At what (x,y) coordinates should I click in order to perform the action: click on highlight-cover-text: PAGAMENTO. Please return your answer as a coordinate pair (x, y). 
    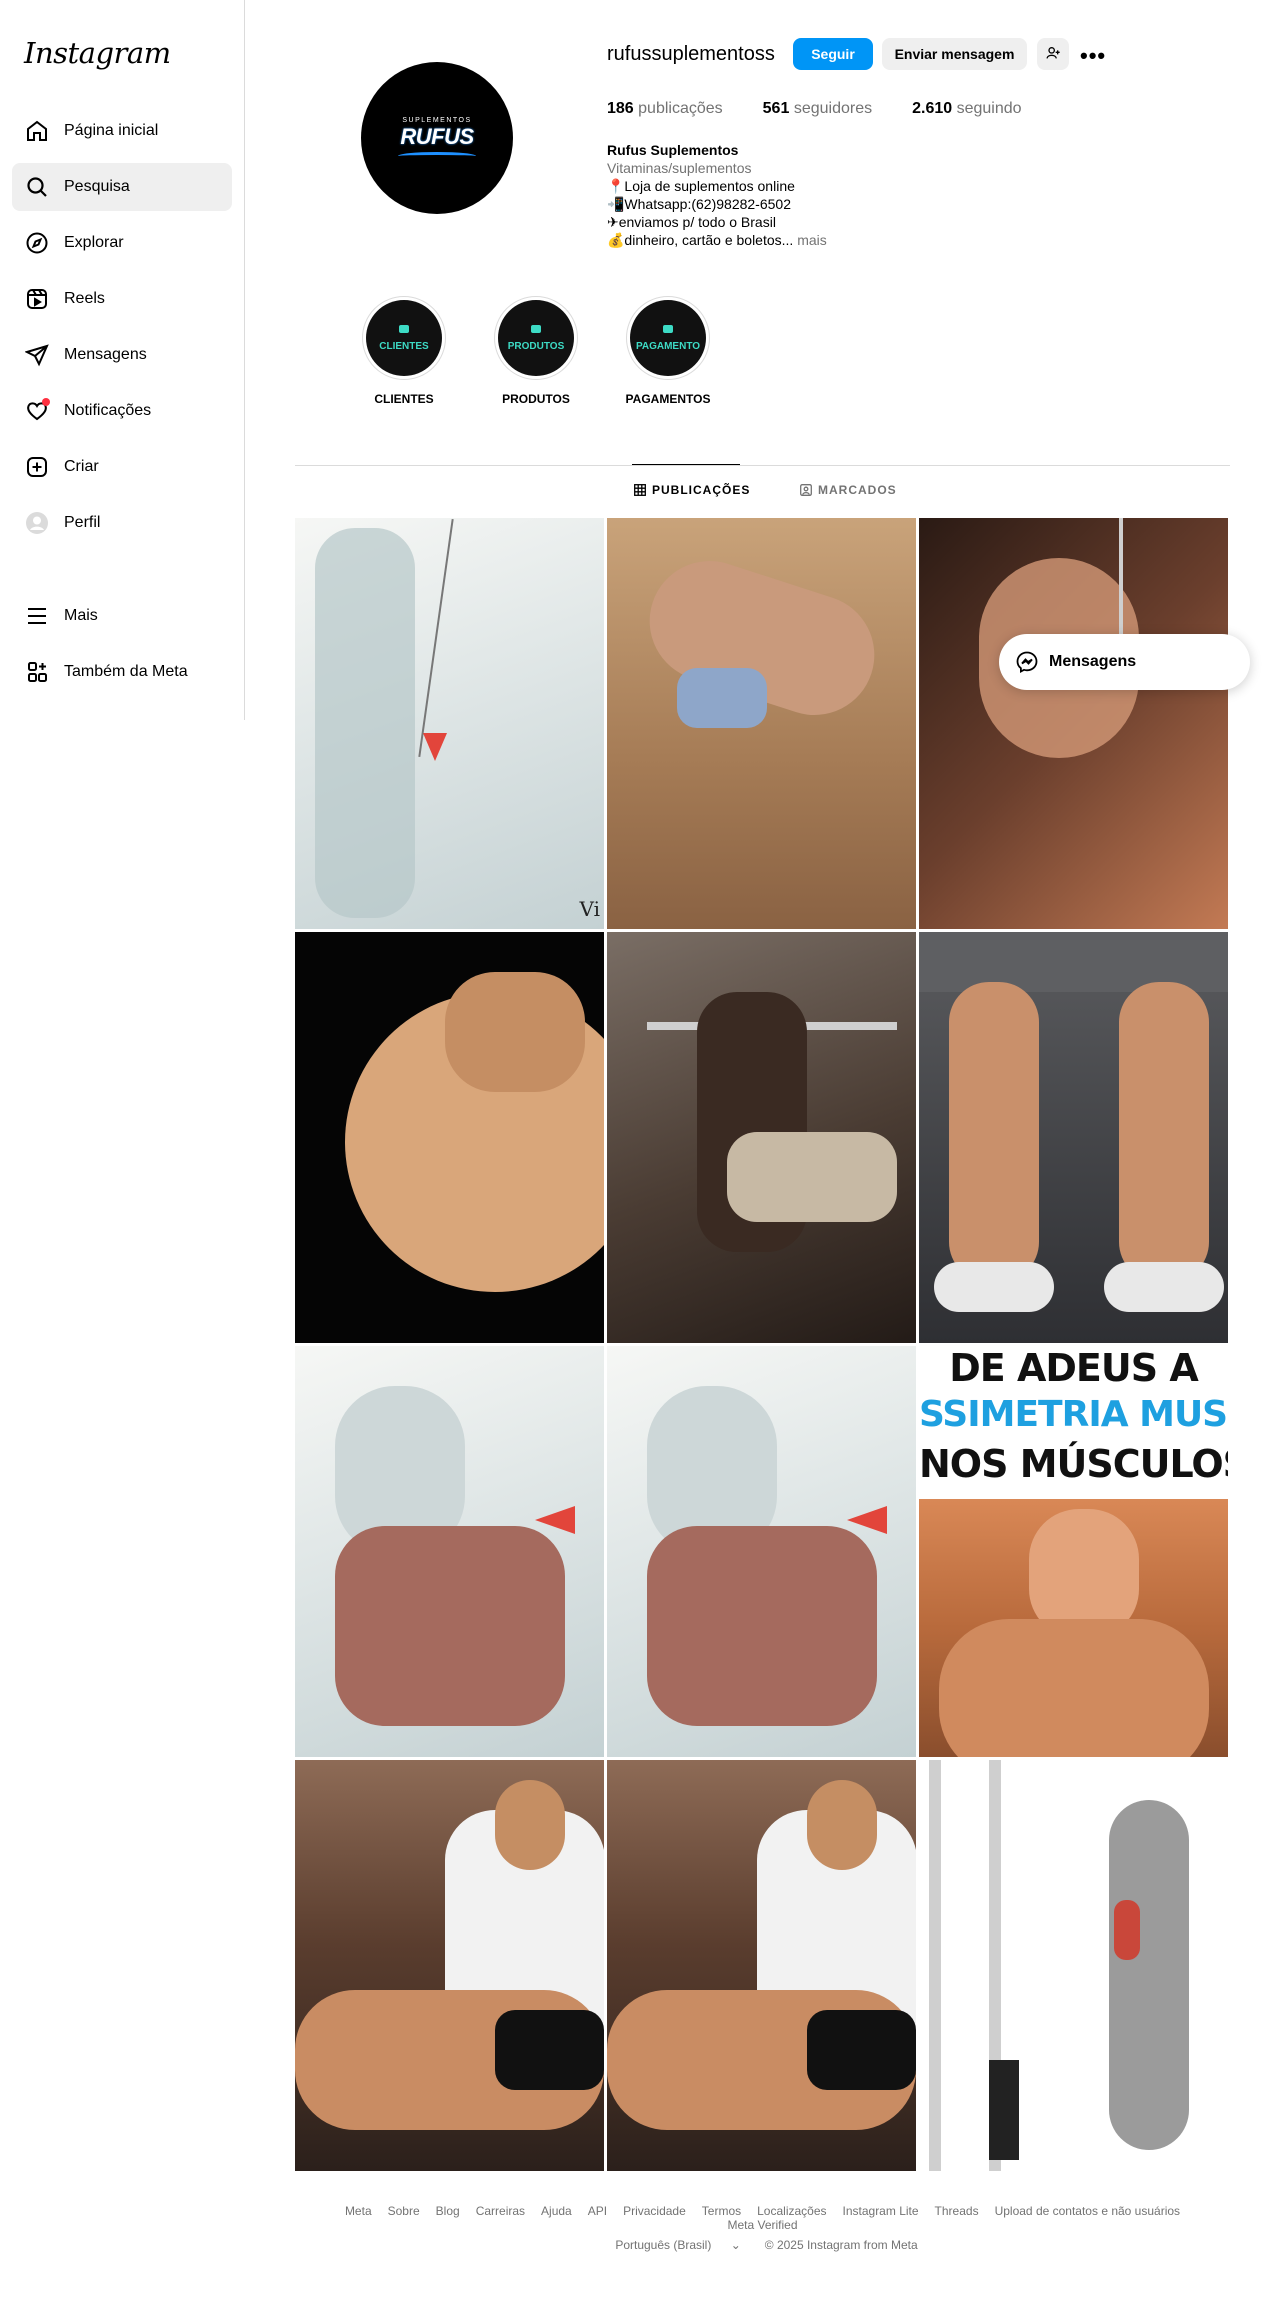
    Looking at the image, I should click on (668, 346).